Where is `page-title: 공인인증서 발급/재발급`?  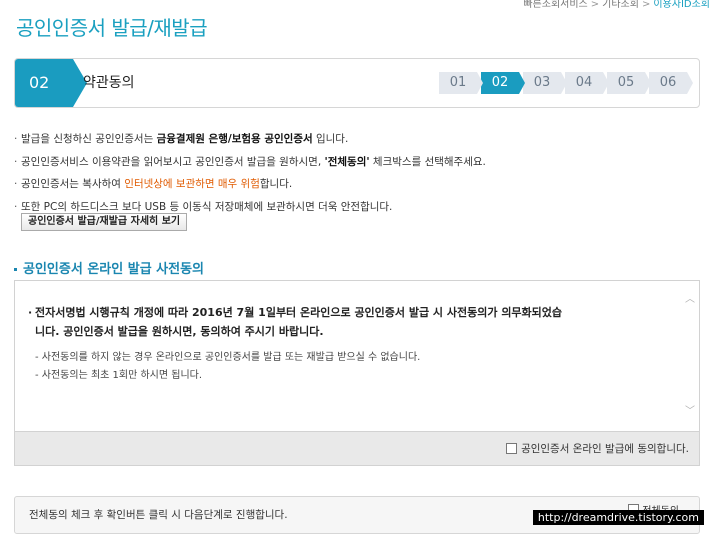
page-title: 공인인증서 발급/재발급 is located at coordinates (112, 28).